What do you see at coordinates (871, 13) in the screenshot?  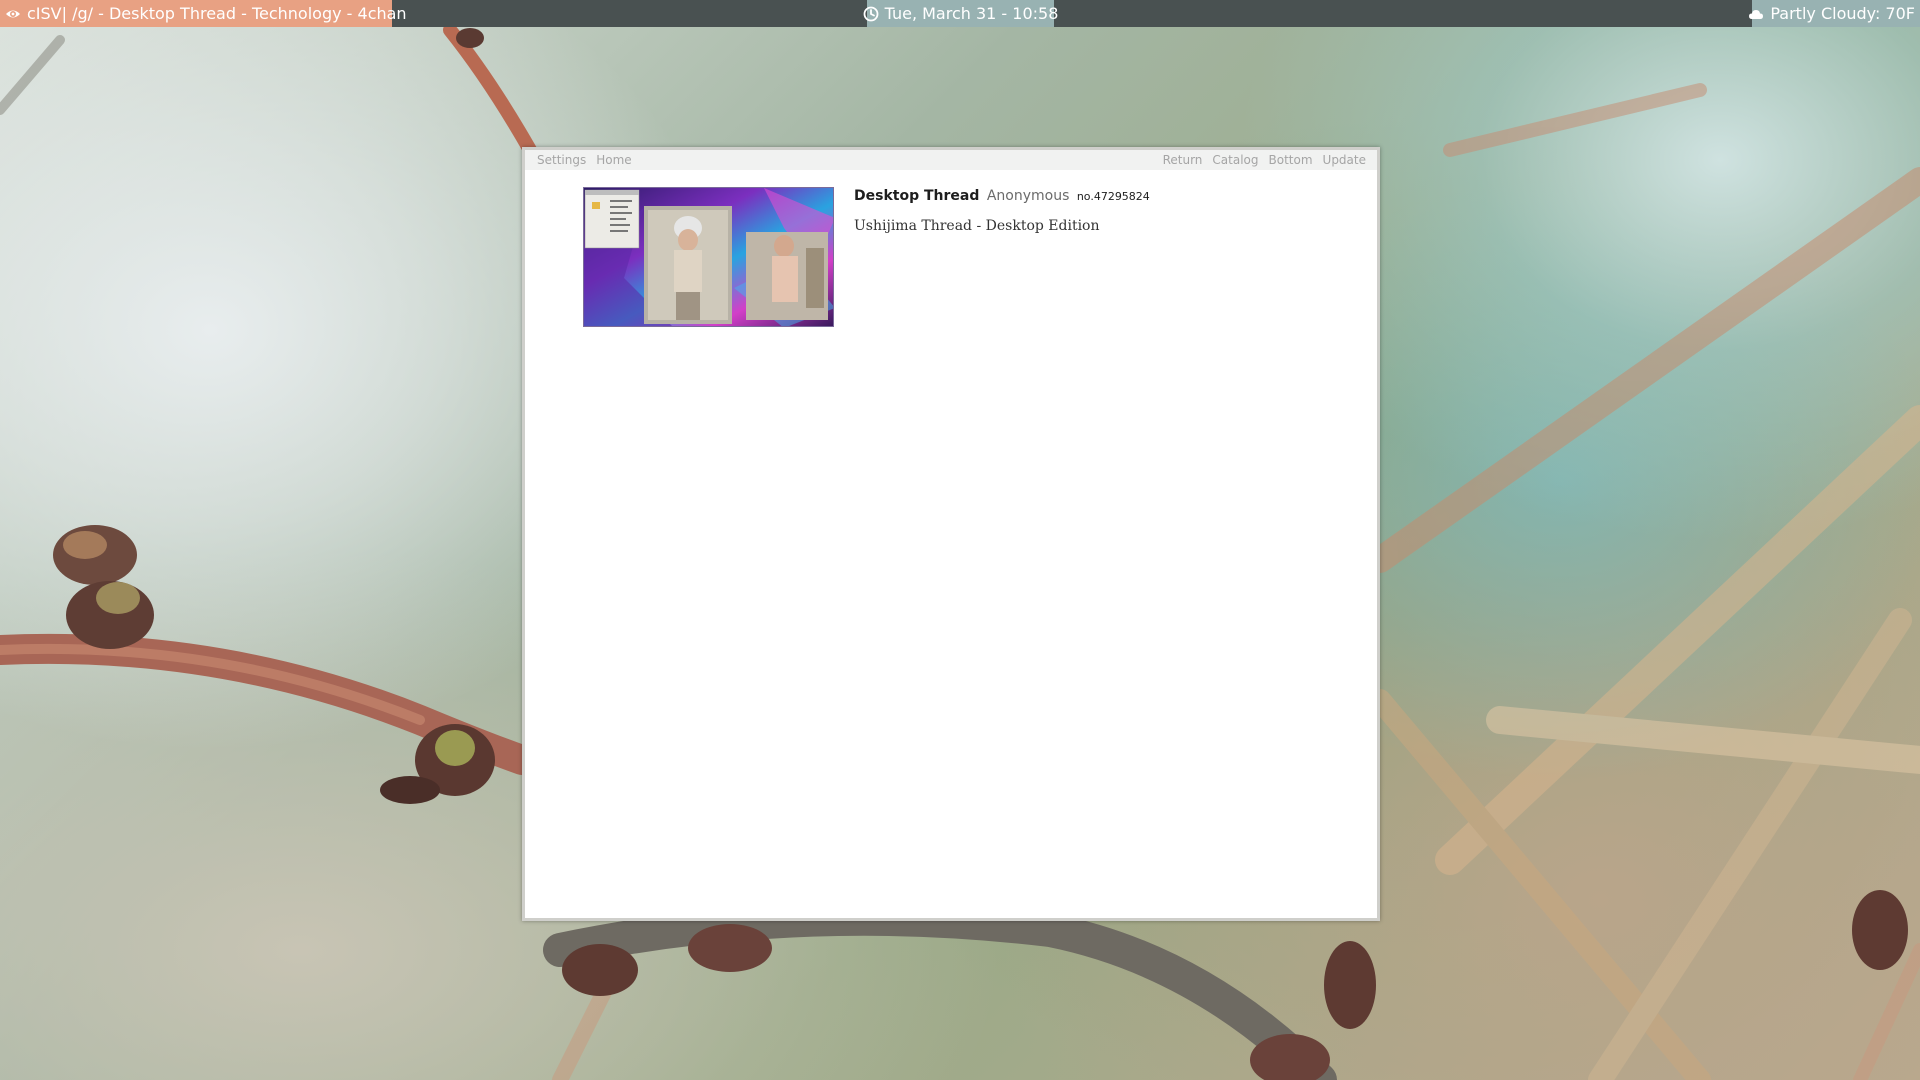 I see `clock-icon` at bounding box center [871, 13].